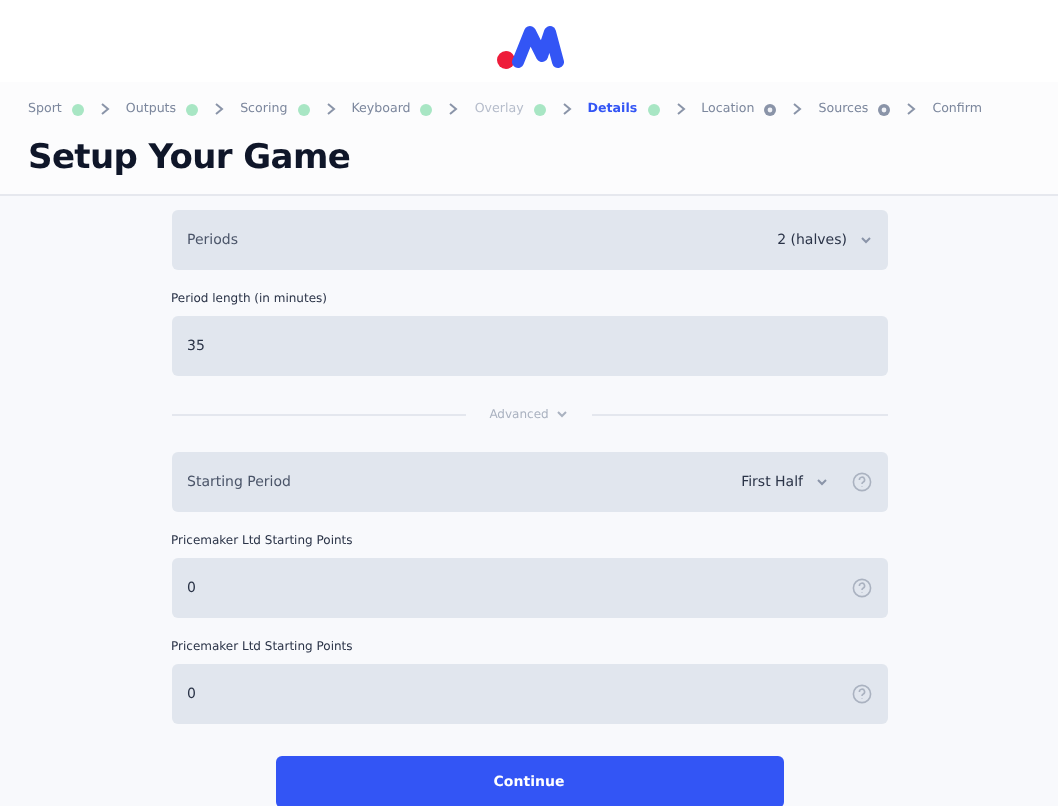 This screenshot has width=1058, height=806. Describe the element at coordinates (190, 158) in the screenshot. I see `page-title: Setup Your Game` at that location.